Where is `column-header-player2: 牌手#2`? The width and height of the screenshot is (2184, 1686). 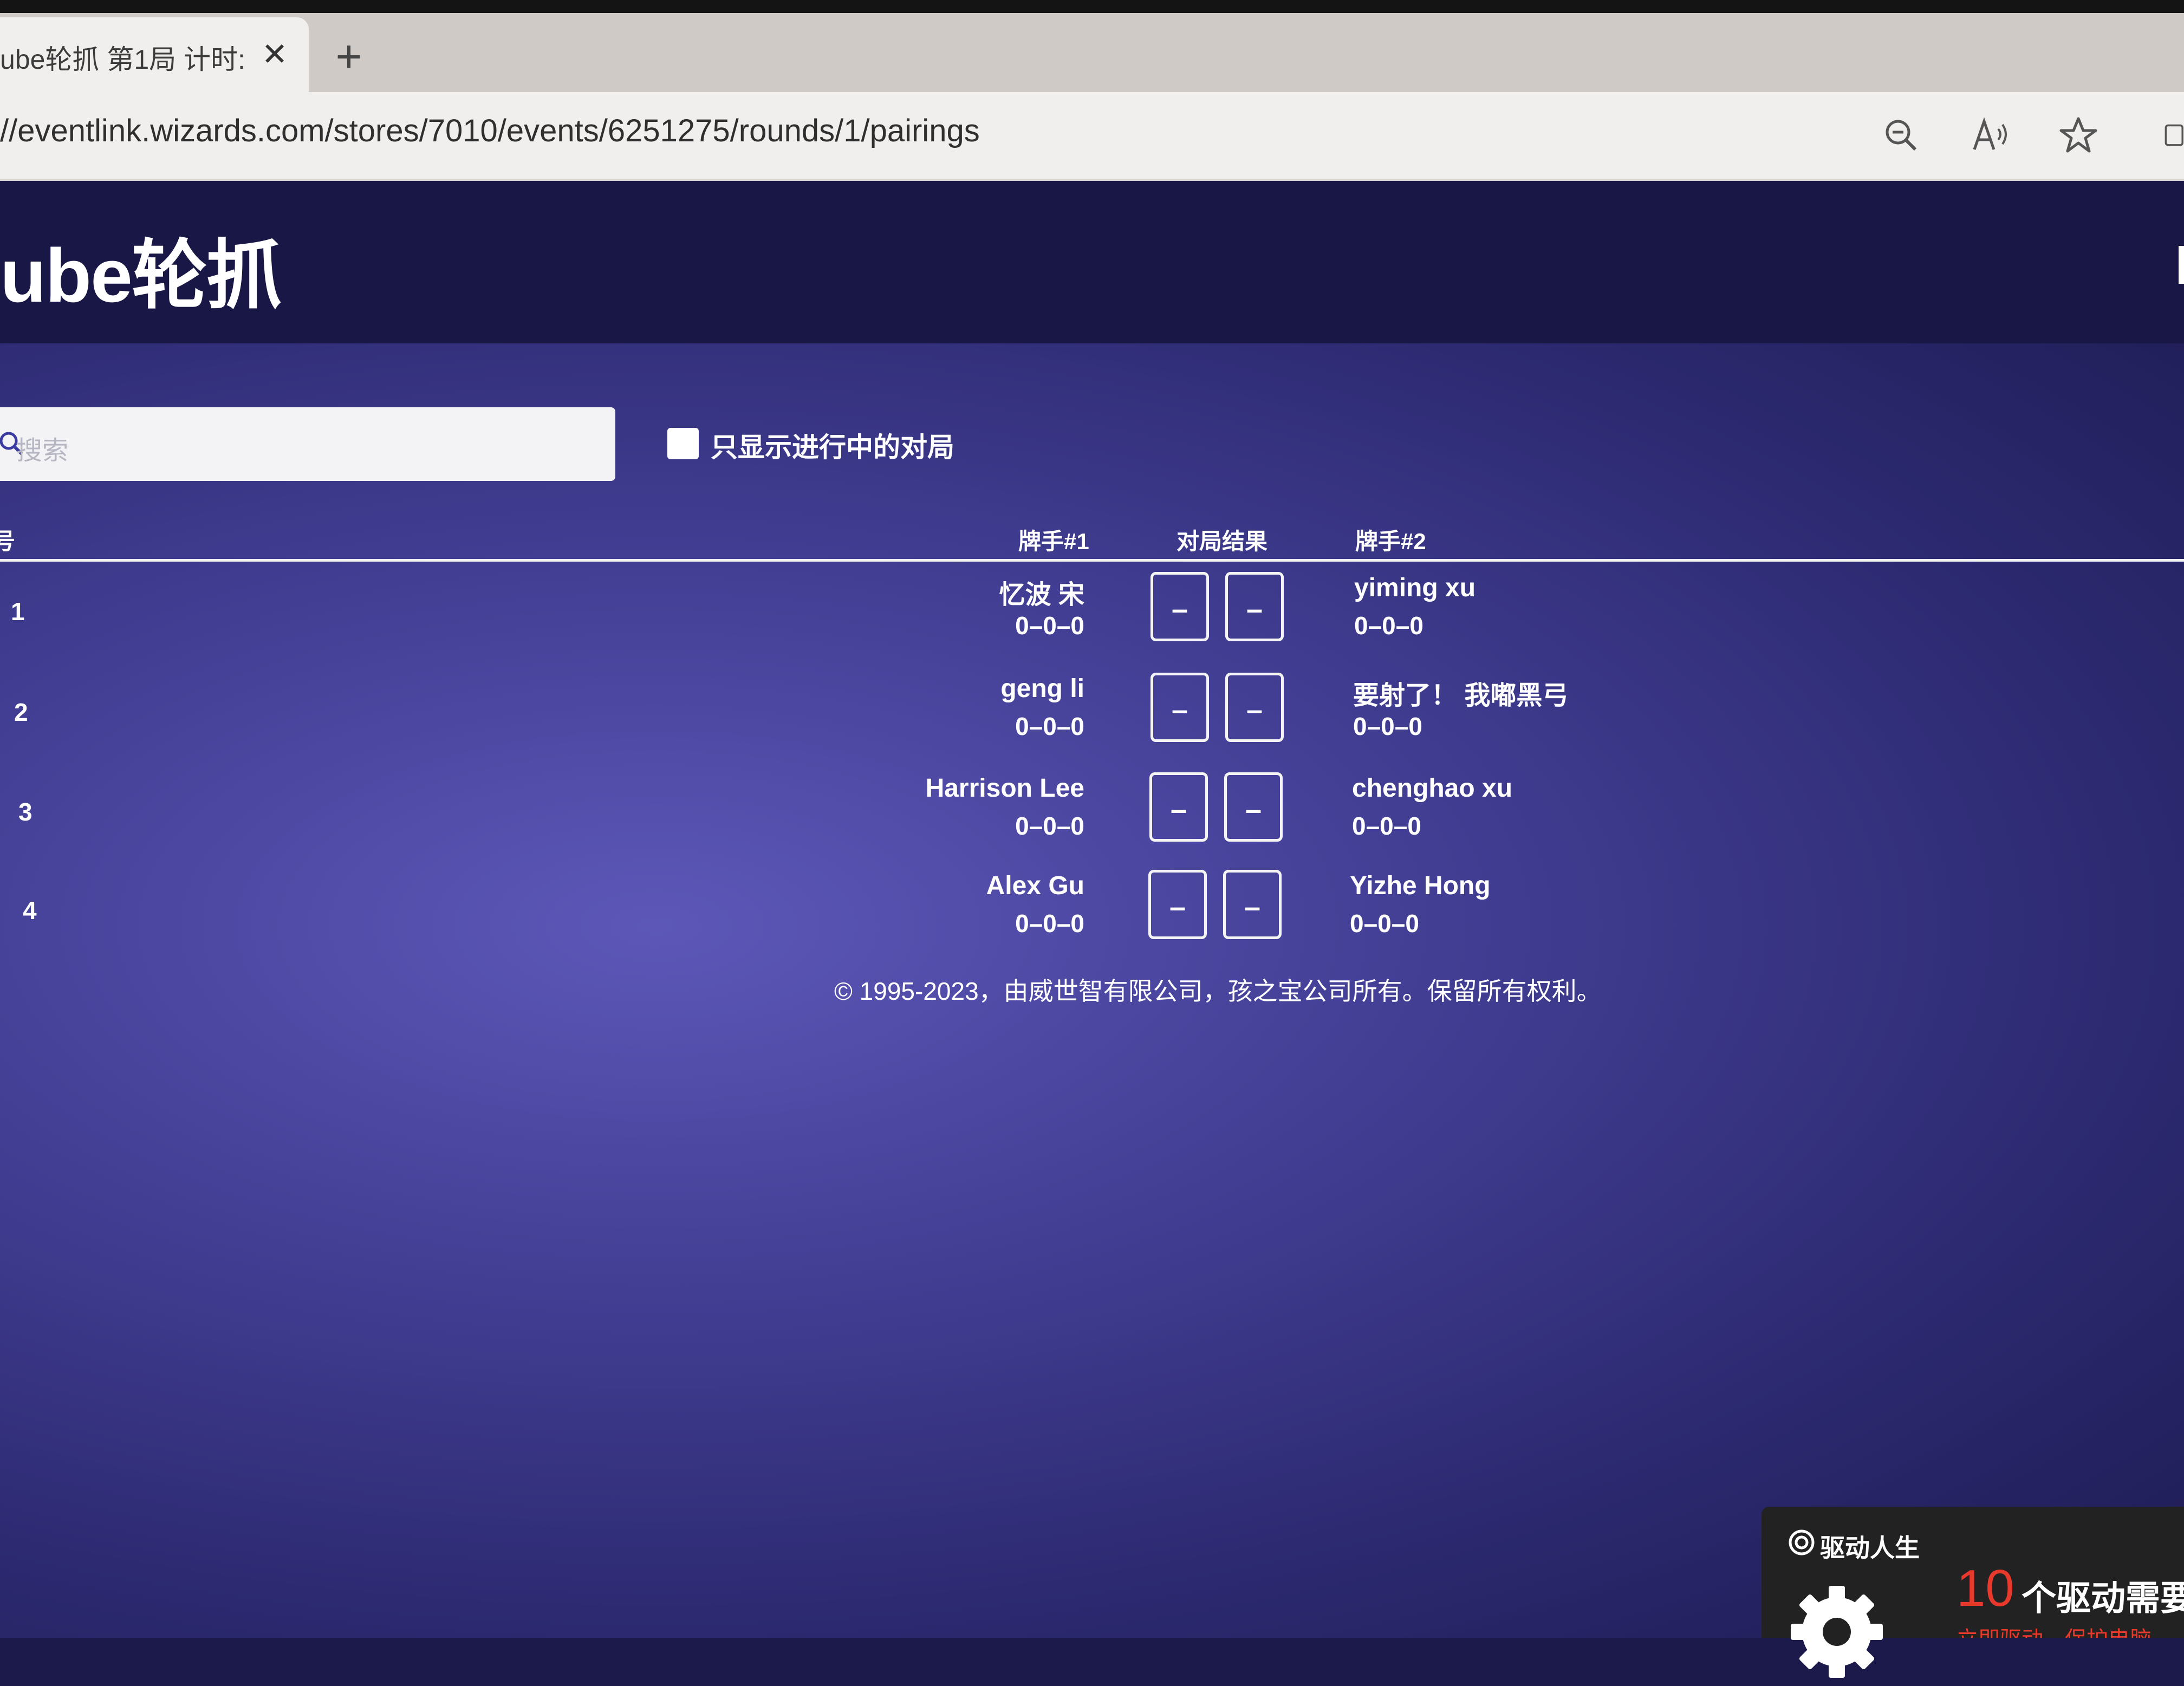 column-header-player2: 牌手#2 is located at coordinates (1390, 539).